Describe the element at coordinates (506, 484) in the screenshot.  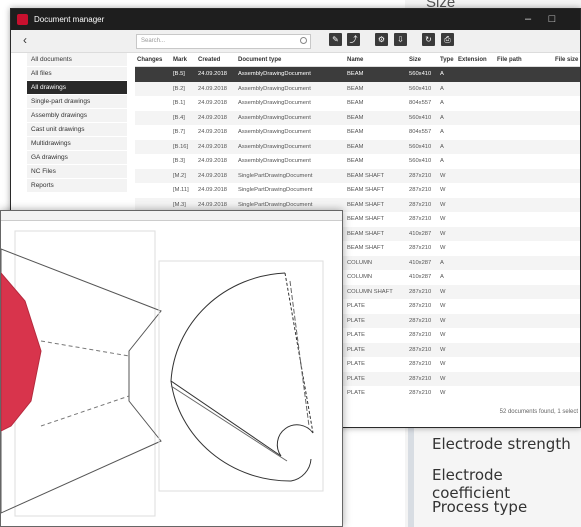
I see `property-electrode-coefficient: Electrode coefficient` at that location.